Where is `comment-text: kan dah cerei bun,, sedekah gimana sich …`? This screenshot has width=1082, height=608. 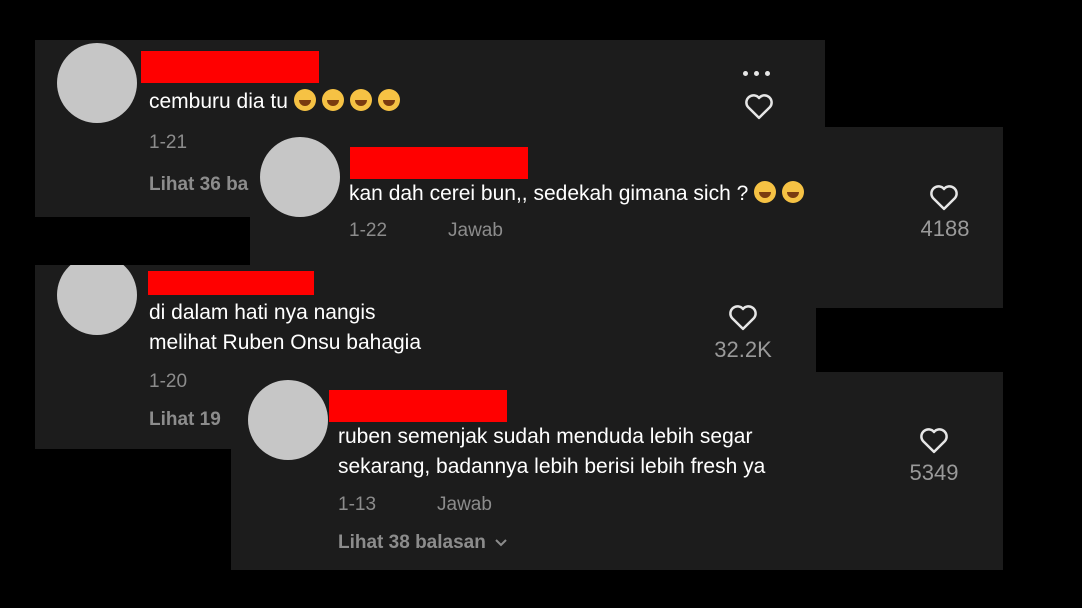
comment-text: kan dah cerei bun,, sedekah gimana sich … is located at coordinates (577, 194).